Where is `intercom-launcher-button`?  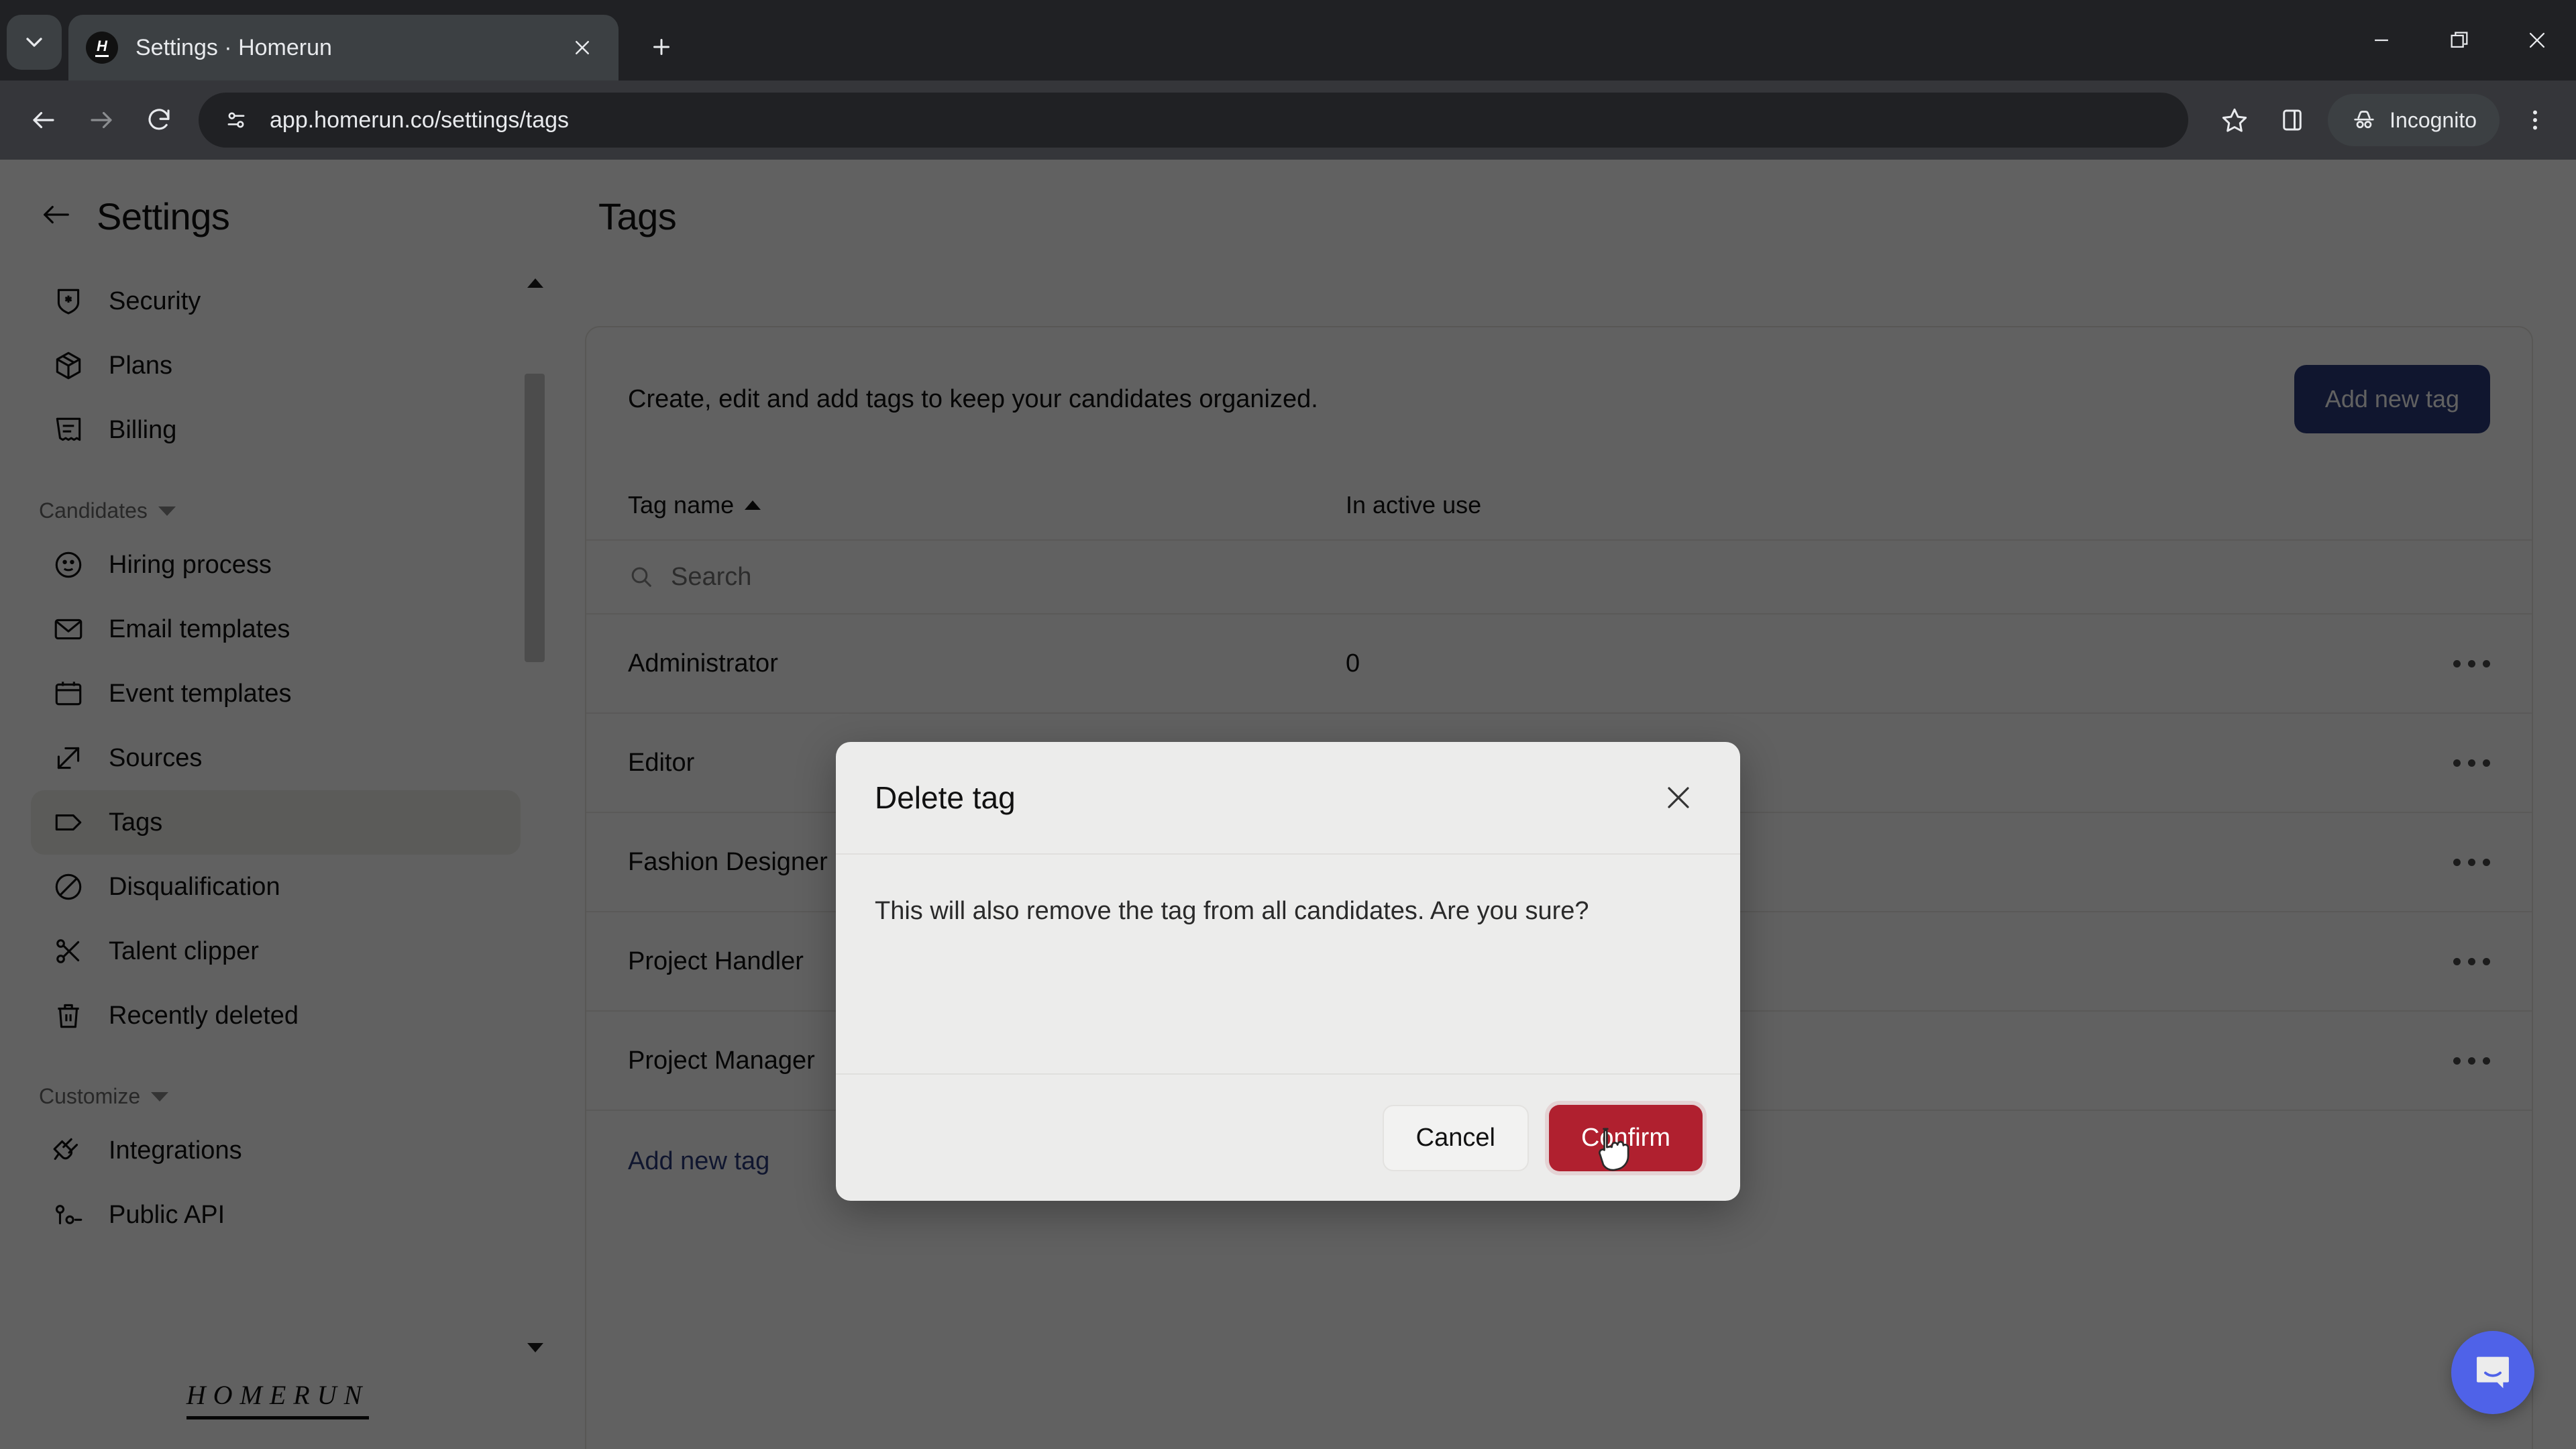
intercom-launcher-button is located at coordinates (2492, 1372).